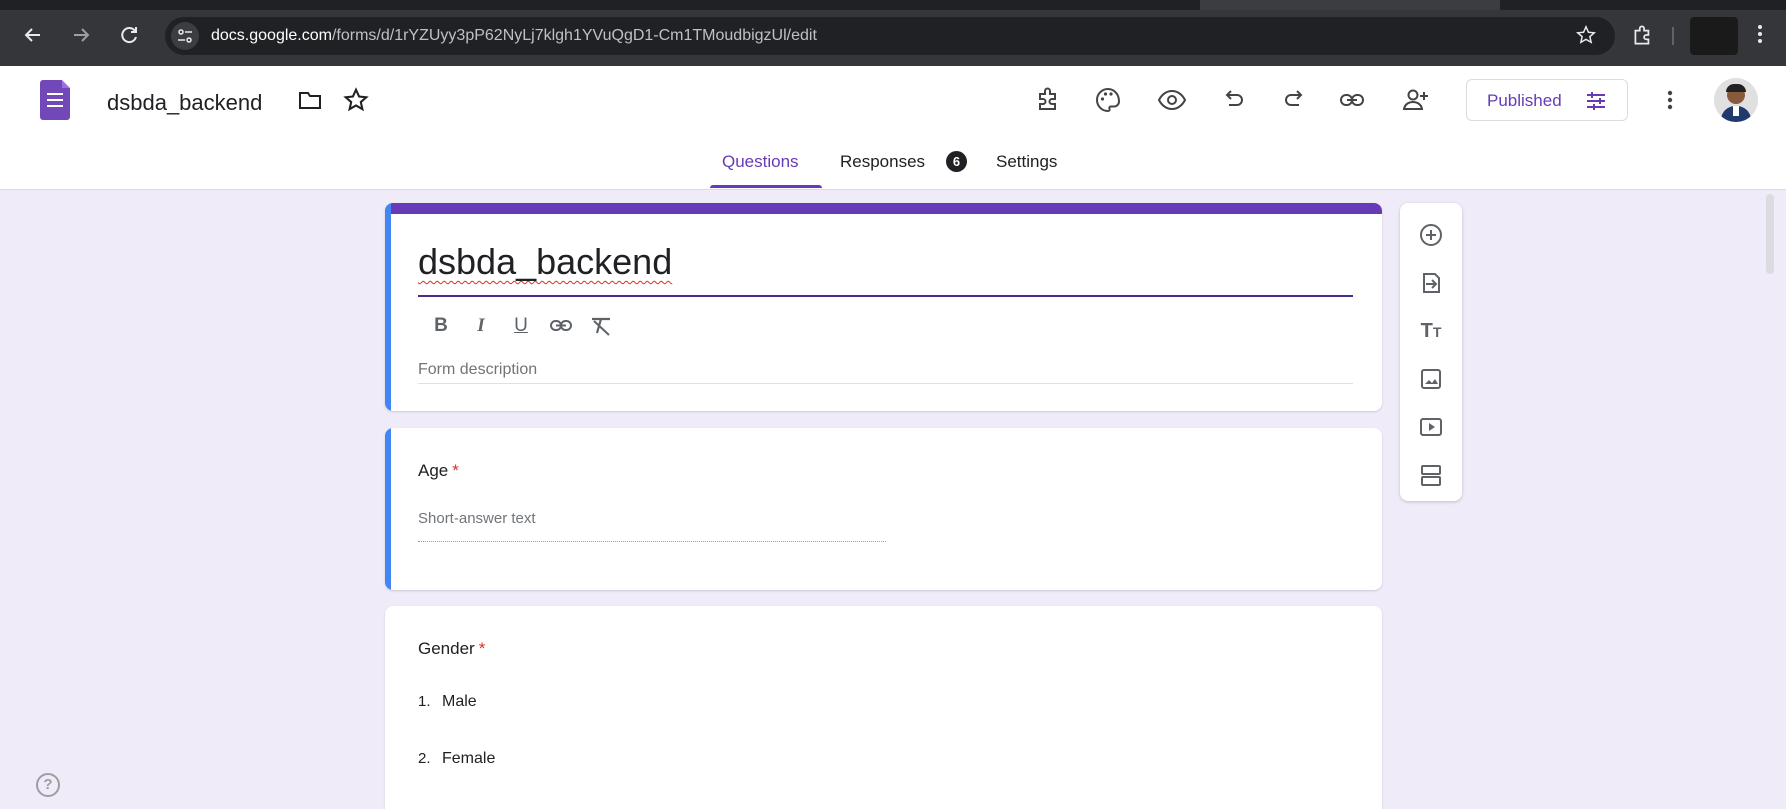 This screenshot has width=1786, height=809. I want to click on tune-icon, so click(185, 36).